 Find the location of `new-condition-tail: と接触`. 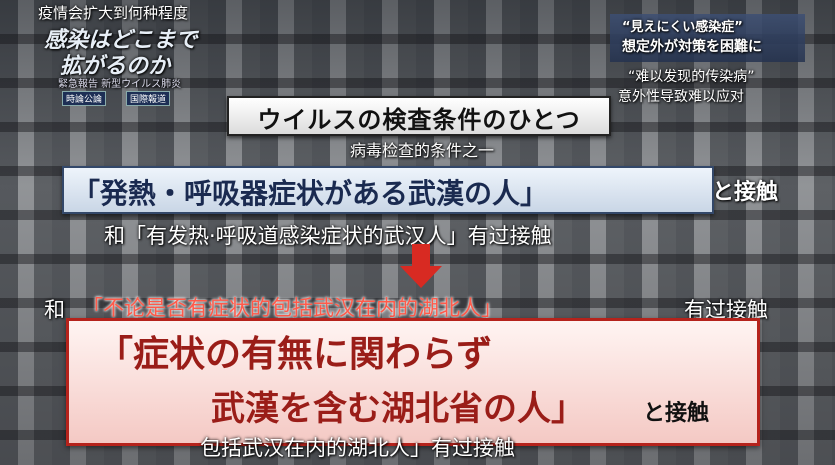

new-condition-tail: と接触 is located at coordinates (676, 413).